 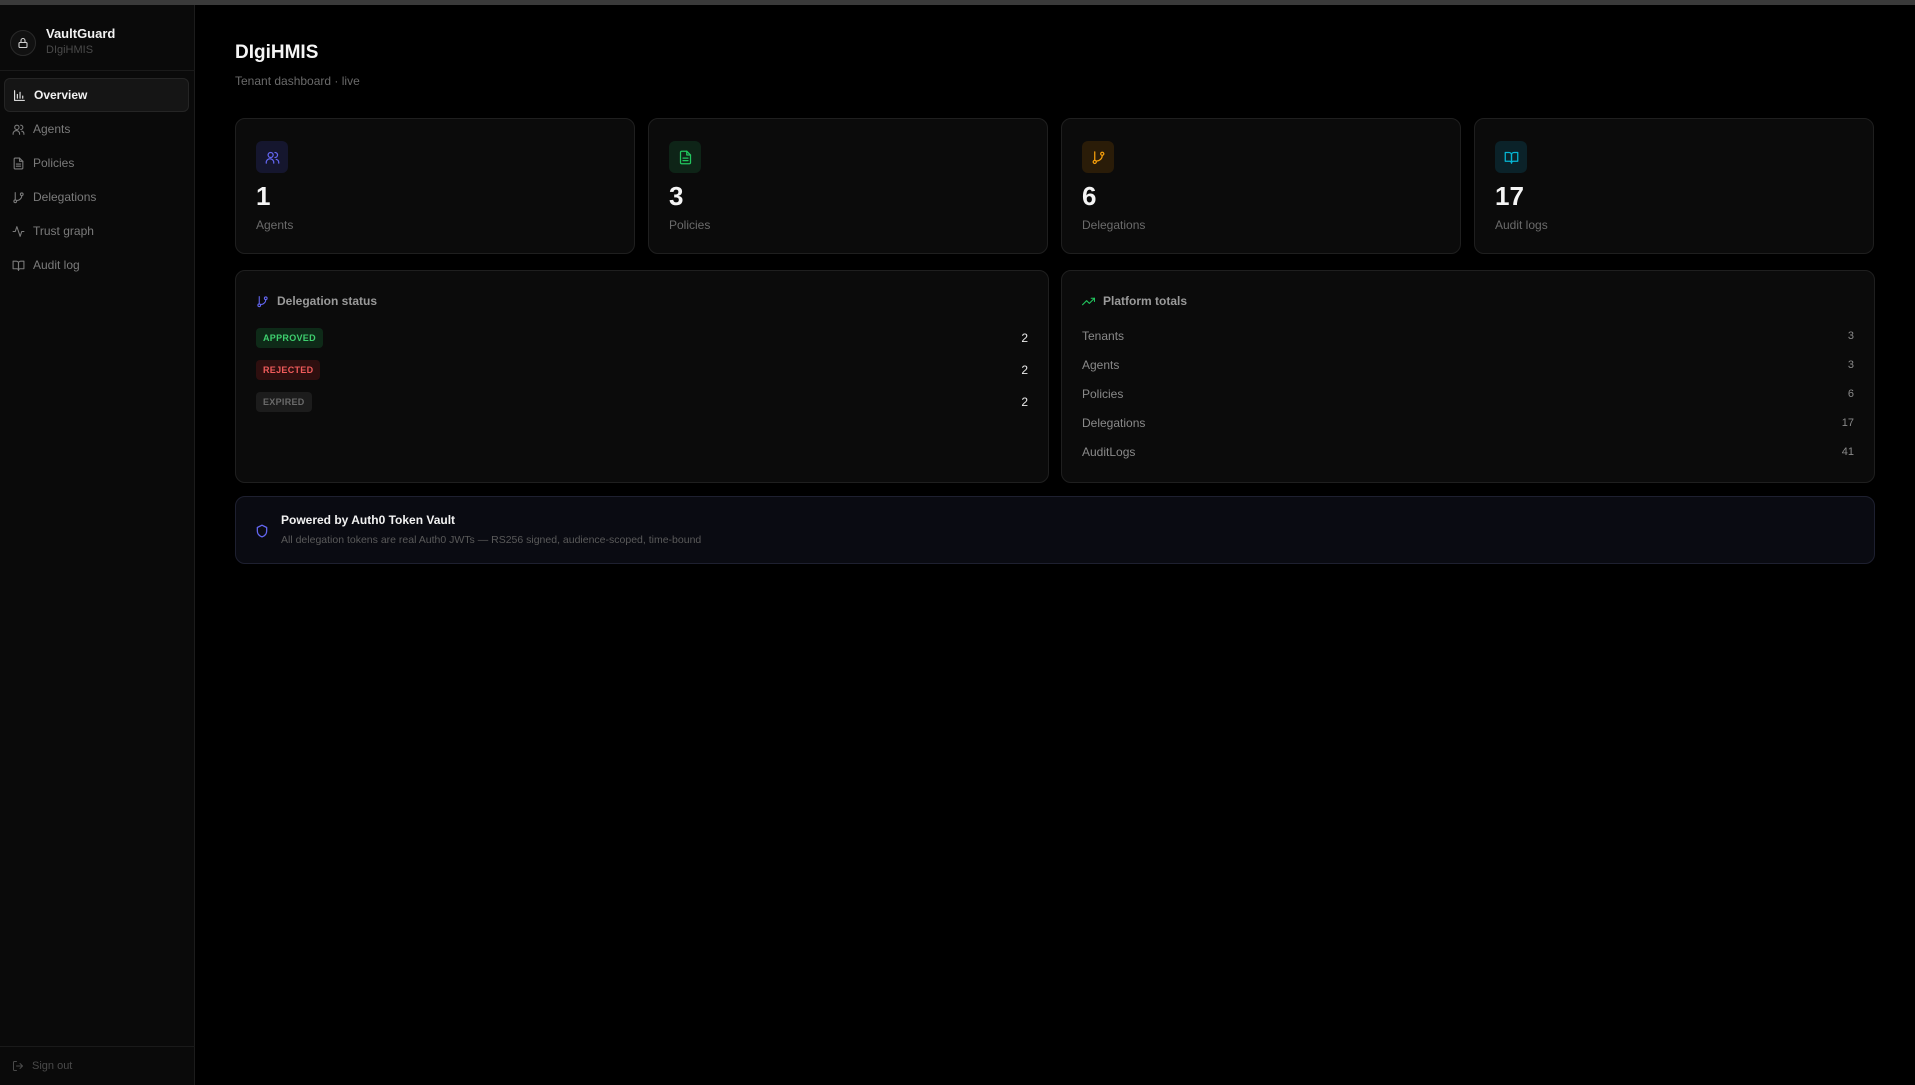 I want to click on activity-icon, so click(x=18, y=231).